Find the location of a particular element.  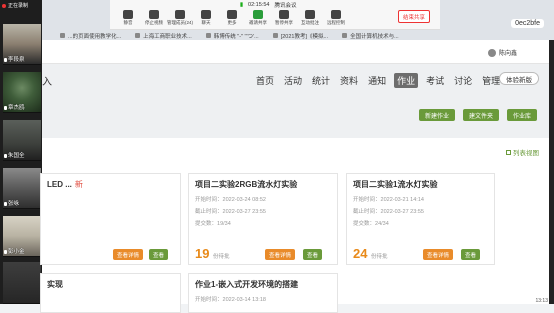

share-icon is located at coordinates (258, 14).